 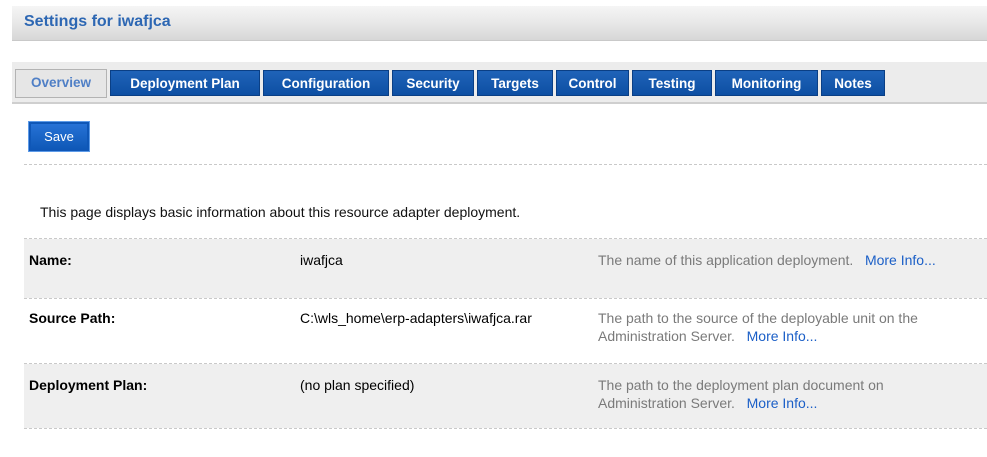 I want to click on tab-monitoring: Monitoring, so click(x=766, y=83).